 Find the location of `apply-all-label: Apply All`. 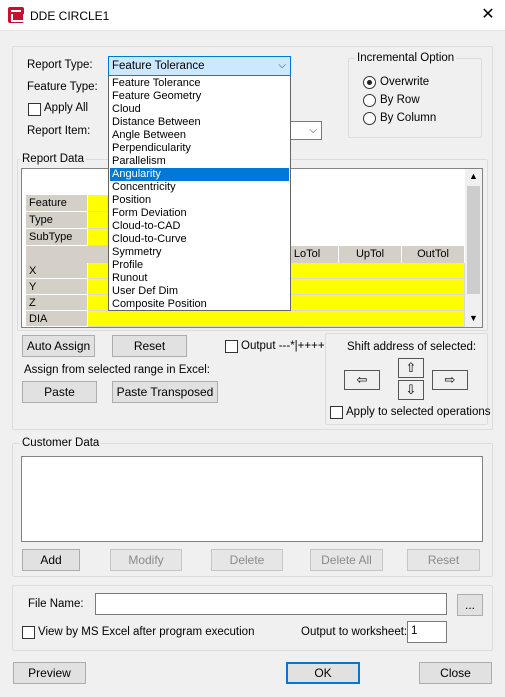

apply-all-label: Apply All is located at coordinates (66, 108).